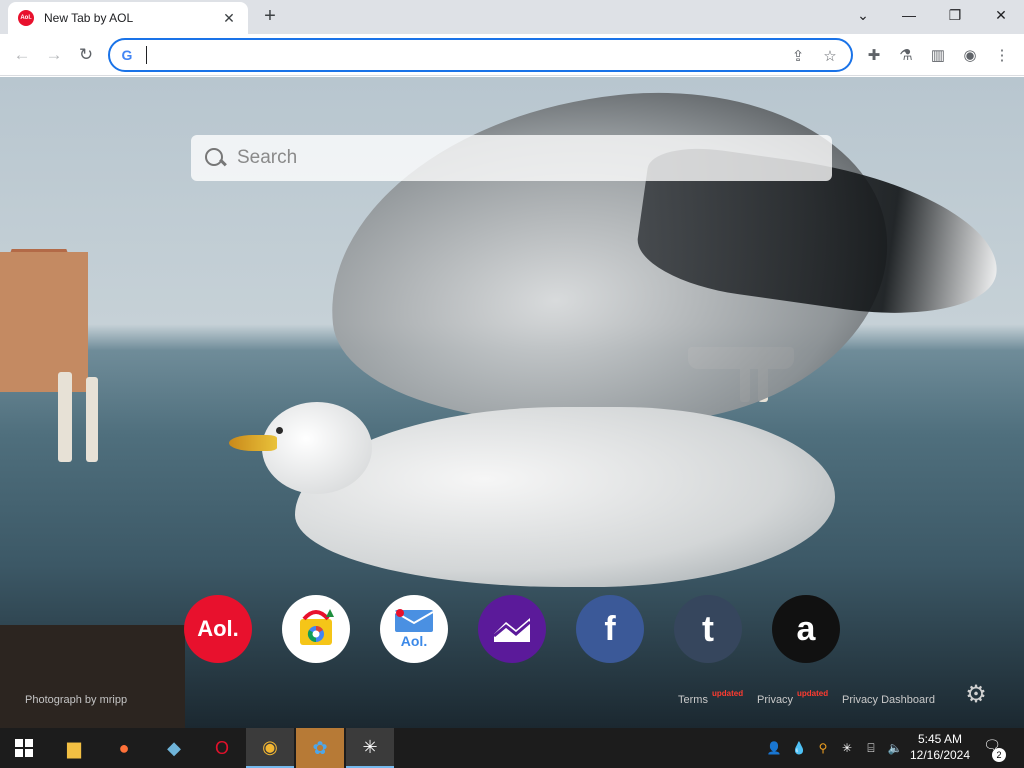  I want to click on menu-kebab-icon: ⋮, so click(1002, 55).